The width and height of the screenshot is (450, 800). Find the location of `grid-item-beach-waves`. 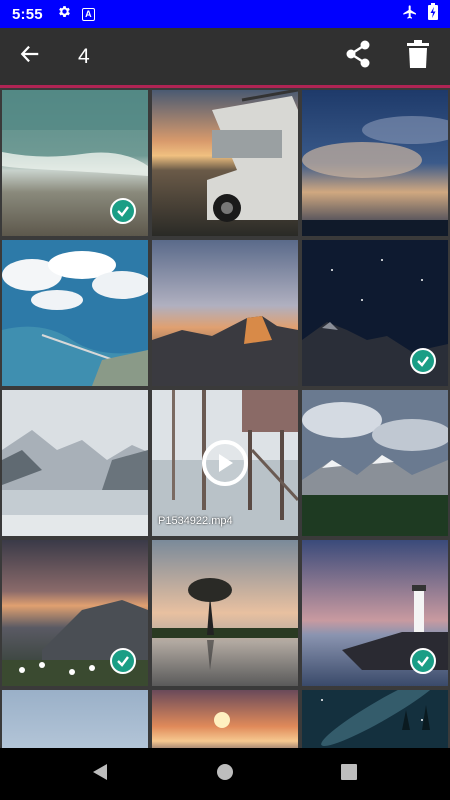

grid-item-beach-waves is located at coordinates (75, 163).